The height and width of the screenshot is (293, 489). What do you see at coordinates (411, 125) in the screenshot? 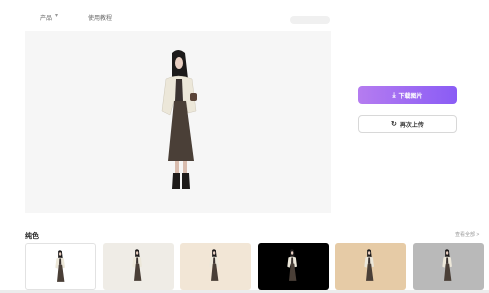
I see `reupload-button-label: 再次上传` at bounding box center [411, 125].